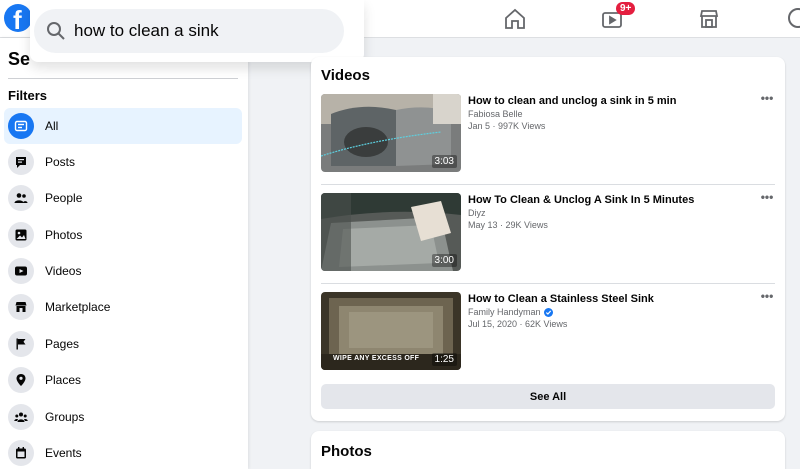  Describe the element at coordinates (21, 198) in the screenshot. I see `people-icon` at that location.